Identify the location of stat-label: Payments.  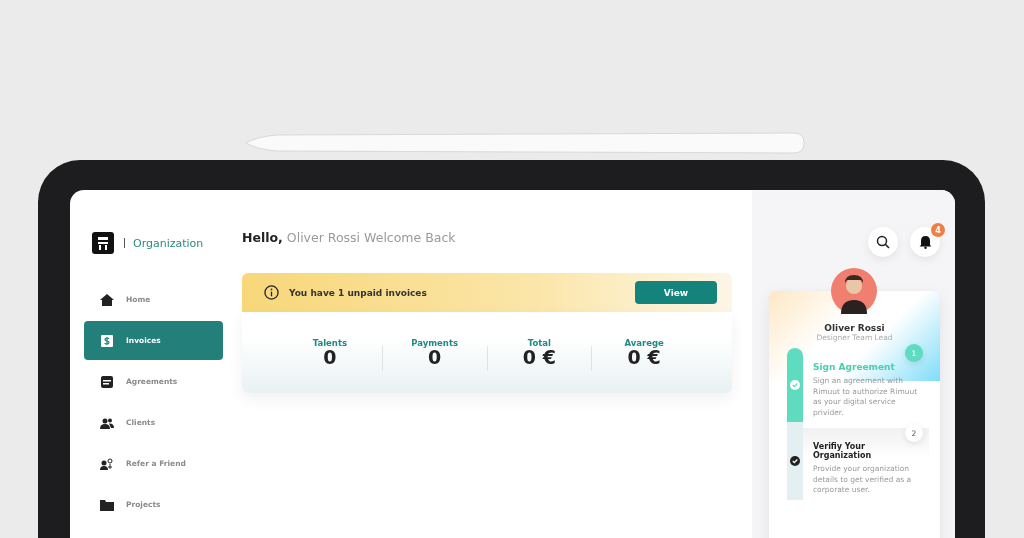
(435, 343).